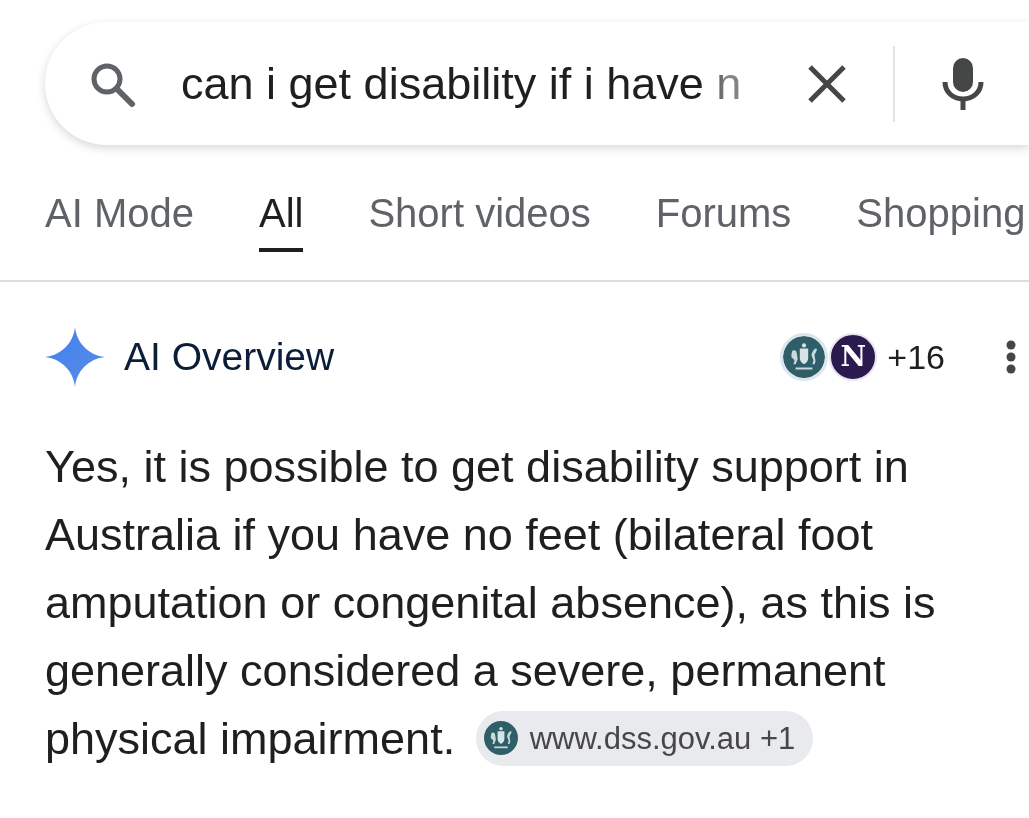 The height and width of the screenshot is (818, 1029). Describe the element at coordinates (119, 221) in the screenshot. I see `tab: AI Mode` at that location.